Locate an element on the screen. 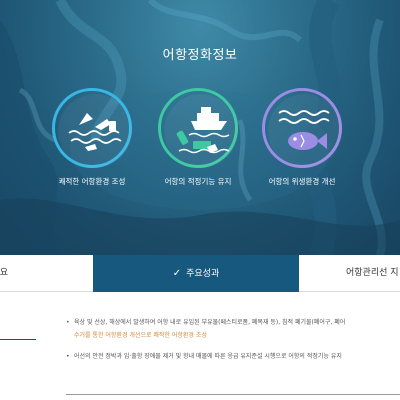  feature-clean-environment is located at coordinates (92, 128).